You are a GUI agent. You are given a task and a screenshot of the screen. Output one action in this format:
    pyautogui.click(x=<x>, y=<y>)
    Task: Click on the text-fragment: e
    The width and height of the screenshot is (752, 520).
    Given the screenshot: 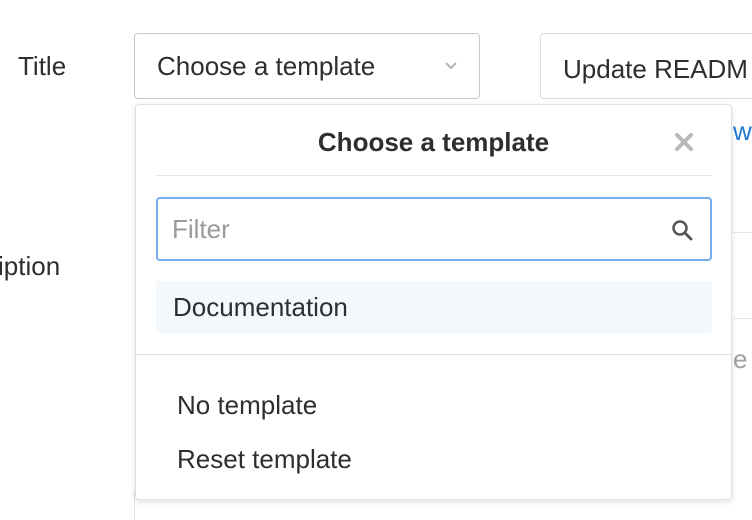 What is the action you would take?
    pyautogui.click(x=740, y=359)
    